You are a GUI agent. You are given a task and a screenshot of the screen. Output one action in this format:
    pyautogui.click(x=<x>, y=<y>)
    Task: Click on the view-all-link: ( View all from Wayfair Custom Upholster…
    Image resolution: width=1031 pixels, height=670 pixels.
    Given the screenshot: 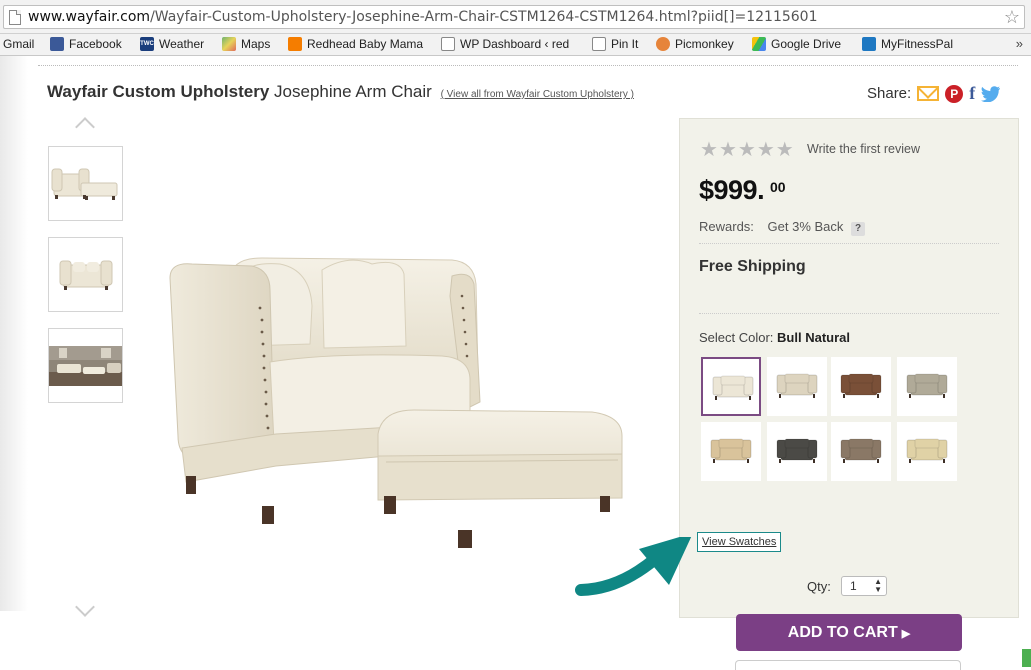 What is the action you would take?
    pyautogui.click(x=537, y=94)
    